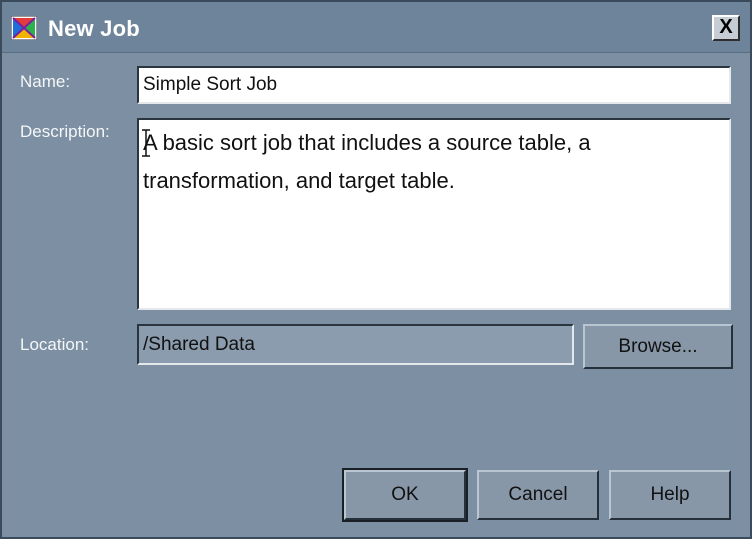 This screenshot has width=752, height=539. I want to click on description-label: Description:, so click(65, 131).